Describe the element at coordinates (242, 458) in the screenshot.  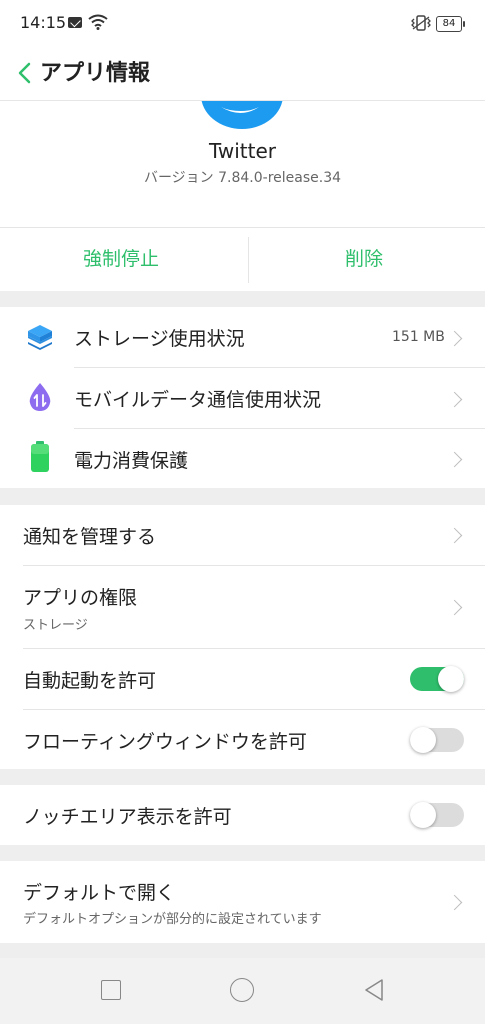
I see `power-protection-row: 電力消費保護` at that location.